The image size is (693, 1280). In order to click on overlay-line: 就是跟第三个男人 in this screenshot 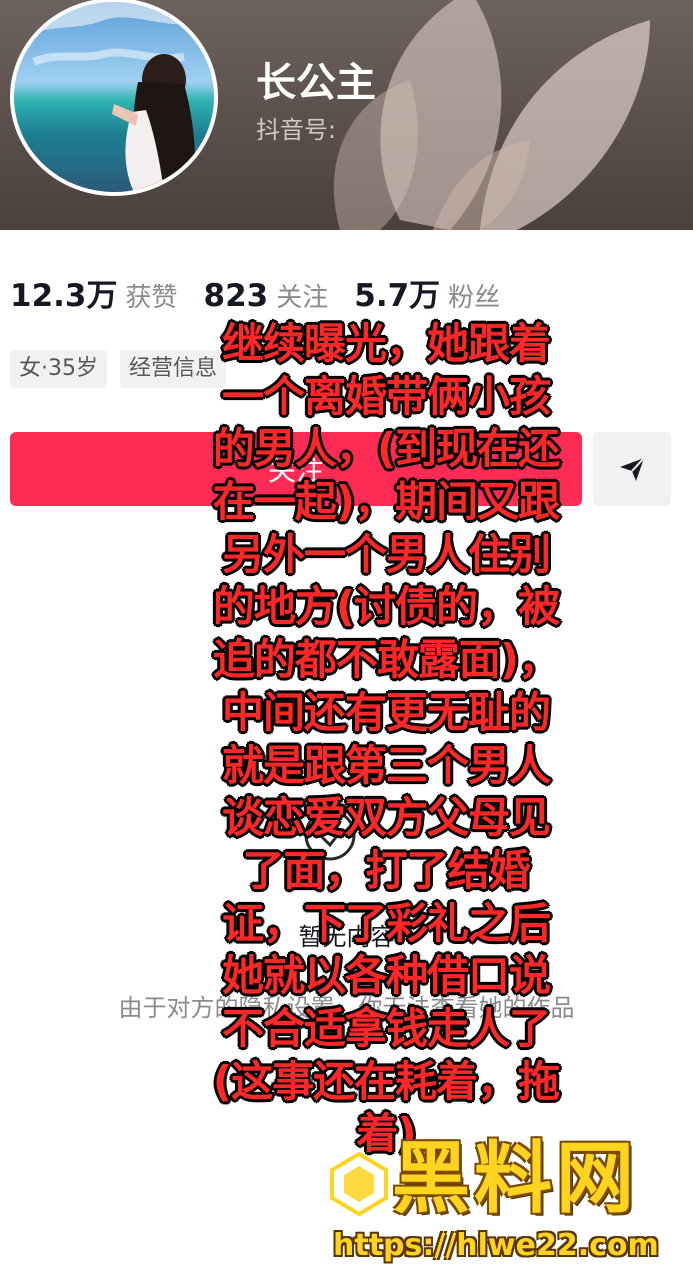, I will do `click(386, 765)`.